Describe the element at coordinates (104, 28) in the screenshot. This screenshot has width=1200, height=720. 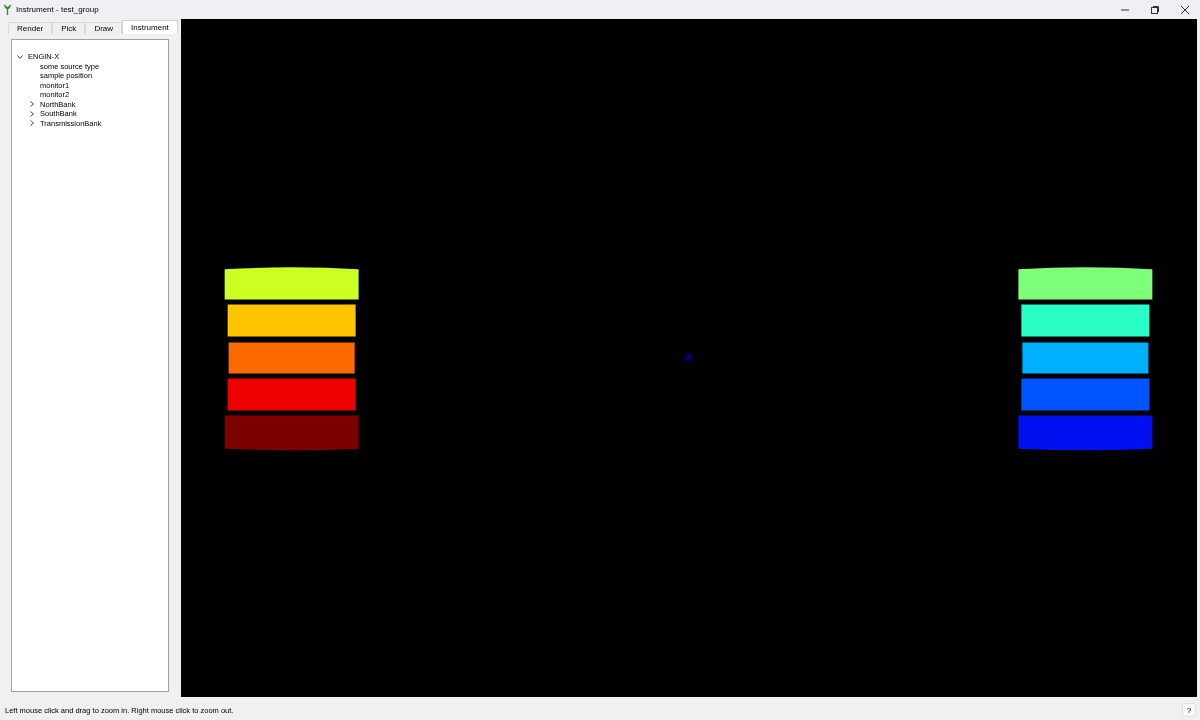
I see `tab: Draw` at that location.